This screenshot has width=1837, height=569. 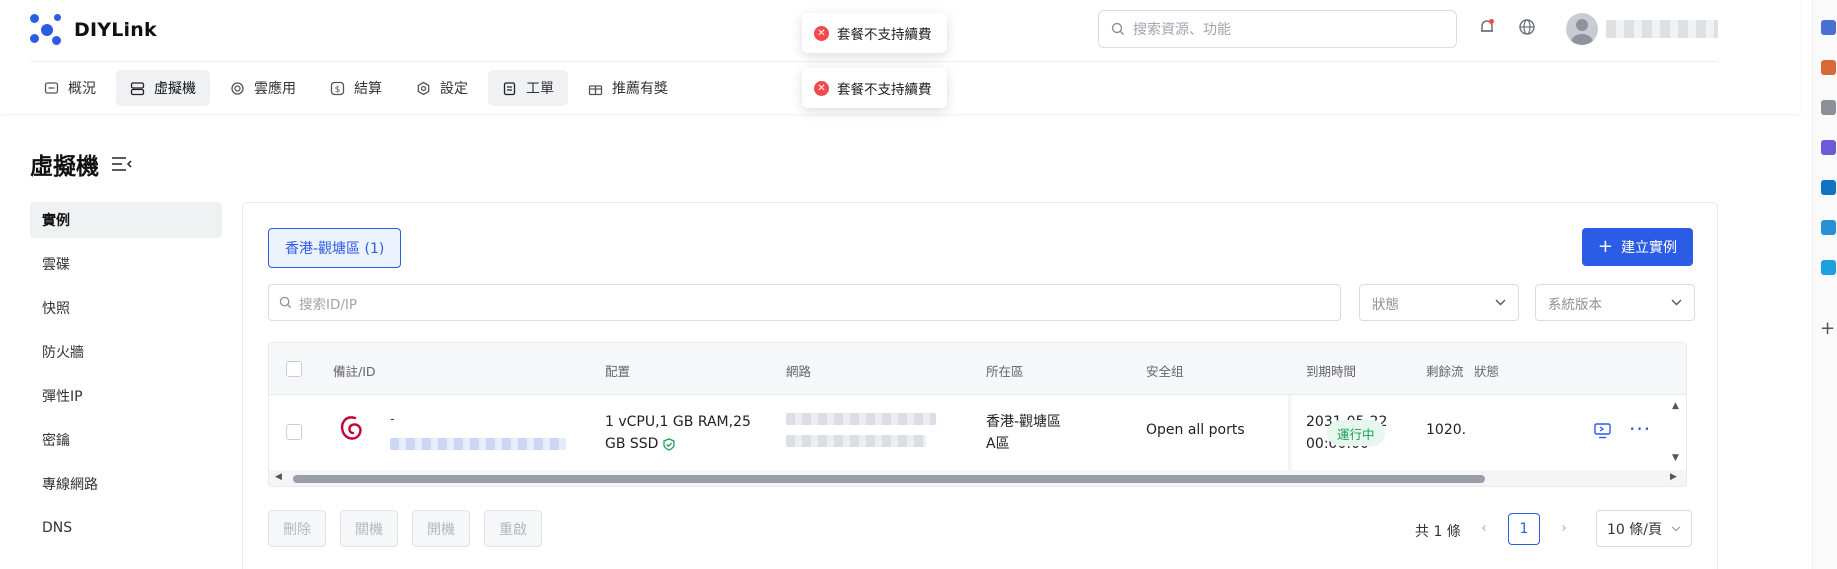 I want to click on more-actions-icon: ···, so click(x=1640, y=429).